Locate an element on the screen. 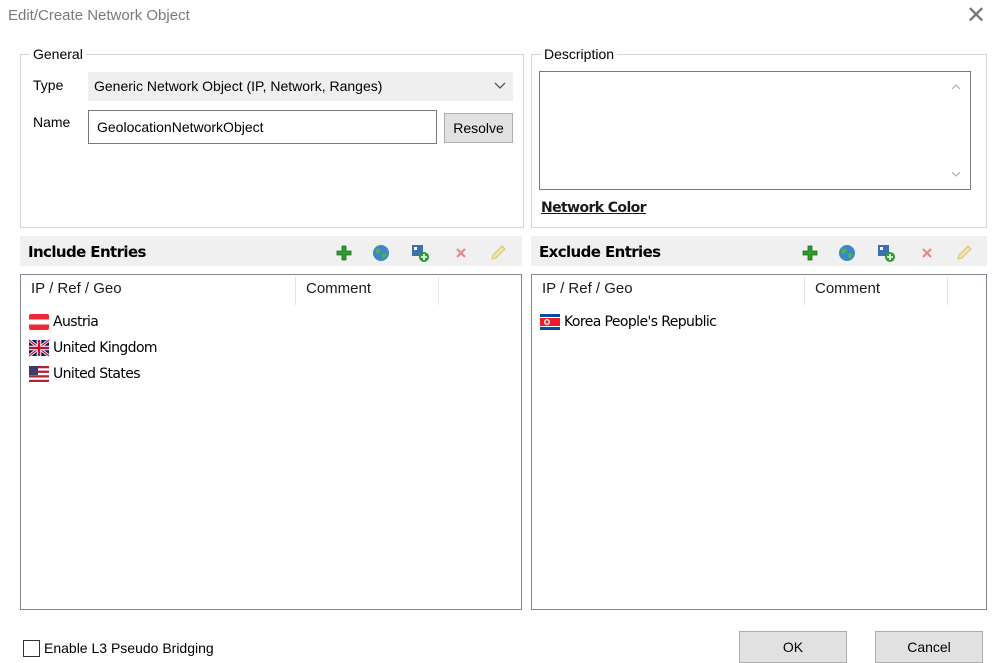 The height and width of the screenshot is (663, 994). title-bar: Edit/Create Network Object ✕ is located at coordinates (497, 17).